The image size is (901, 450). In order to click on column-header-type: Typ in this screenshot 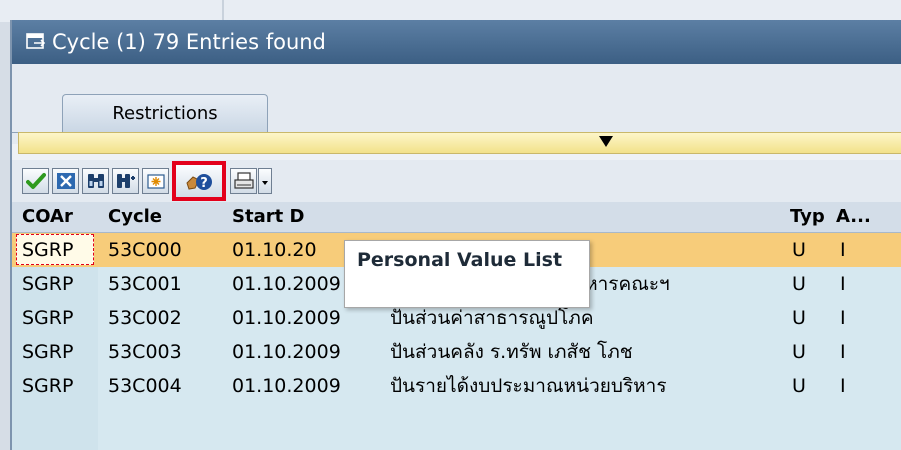, I will do `click(810, 217)`.